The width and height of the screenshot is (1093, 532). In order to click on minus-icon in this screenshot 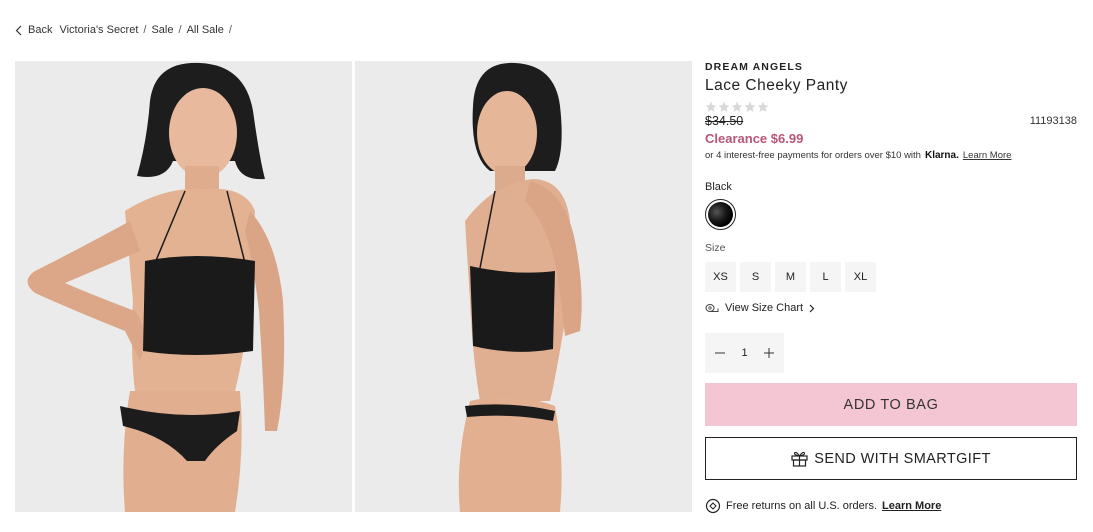, I will do `click(720, 353)`.